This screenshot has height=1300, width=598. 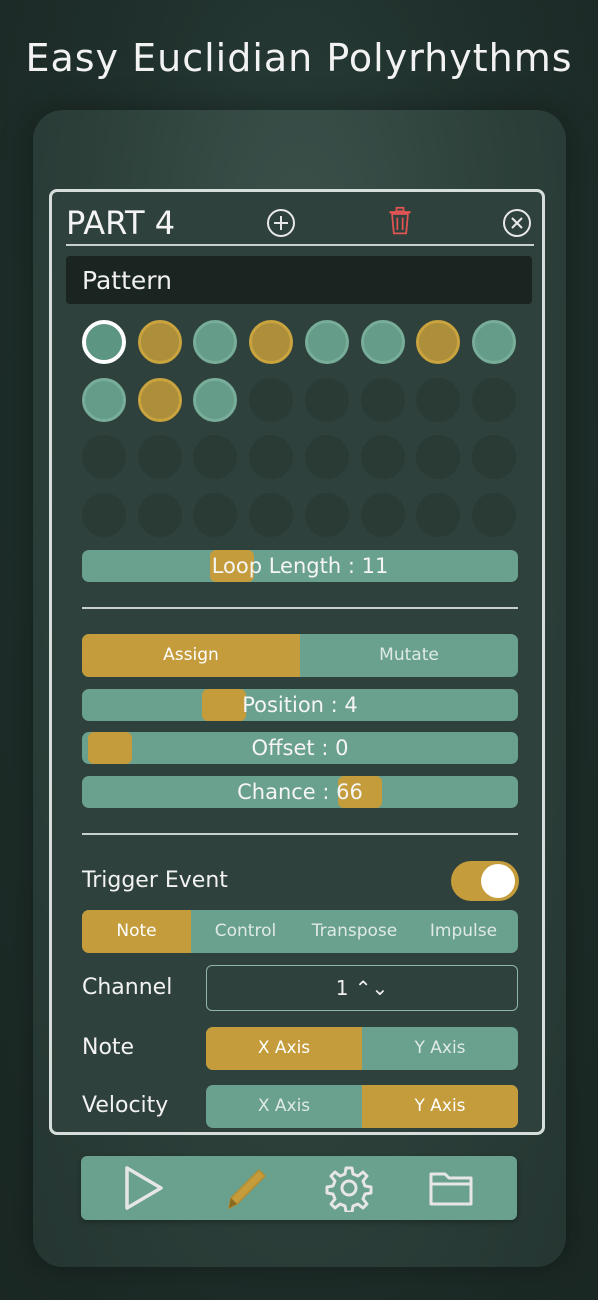 I want to click on close-circle-icon, so click(x=517, y=223).